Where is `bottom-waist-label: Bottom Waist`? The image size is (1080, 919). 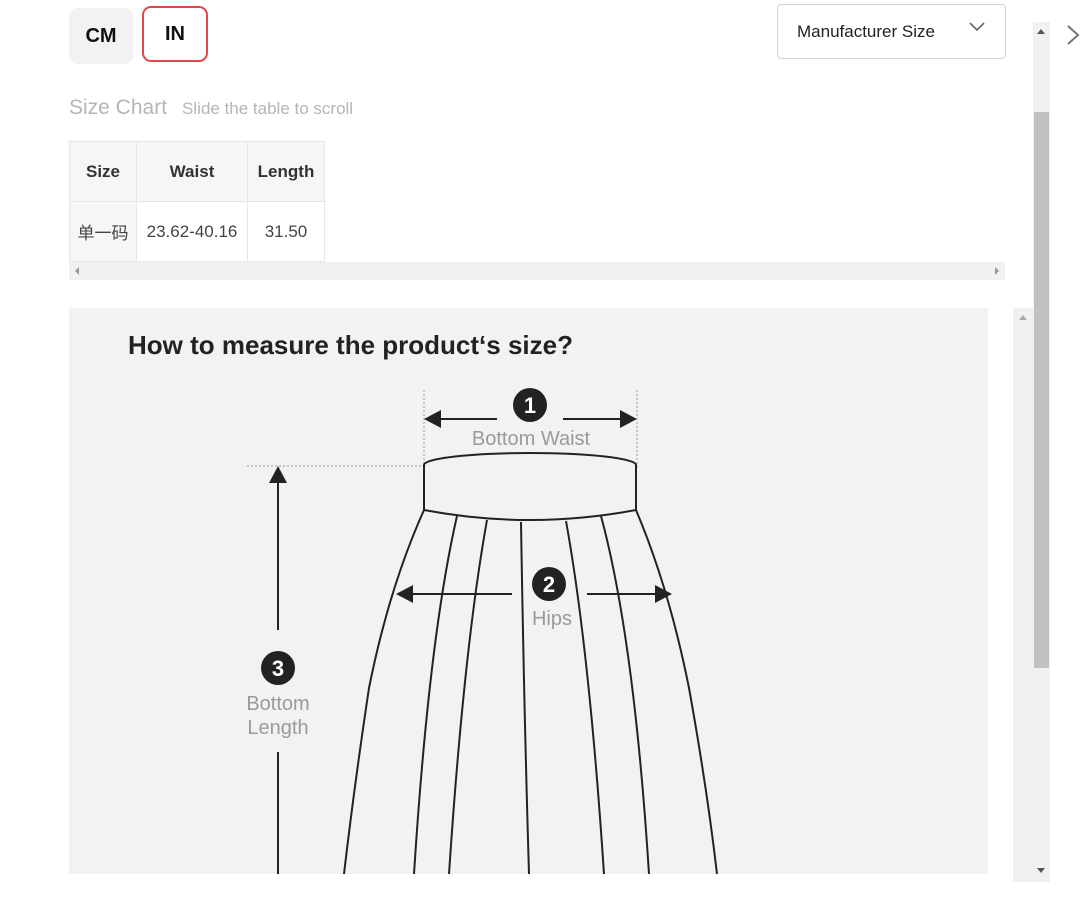 bottom-waist-label: Bottom Waist is located at coordinates (531, 439).